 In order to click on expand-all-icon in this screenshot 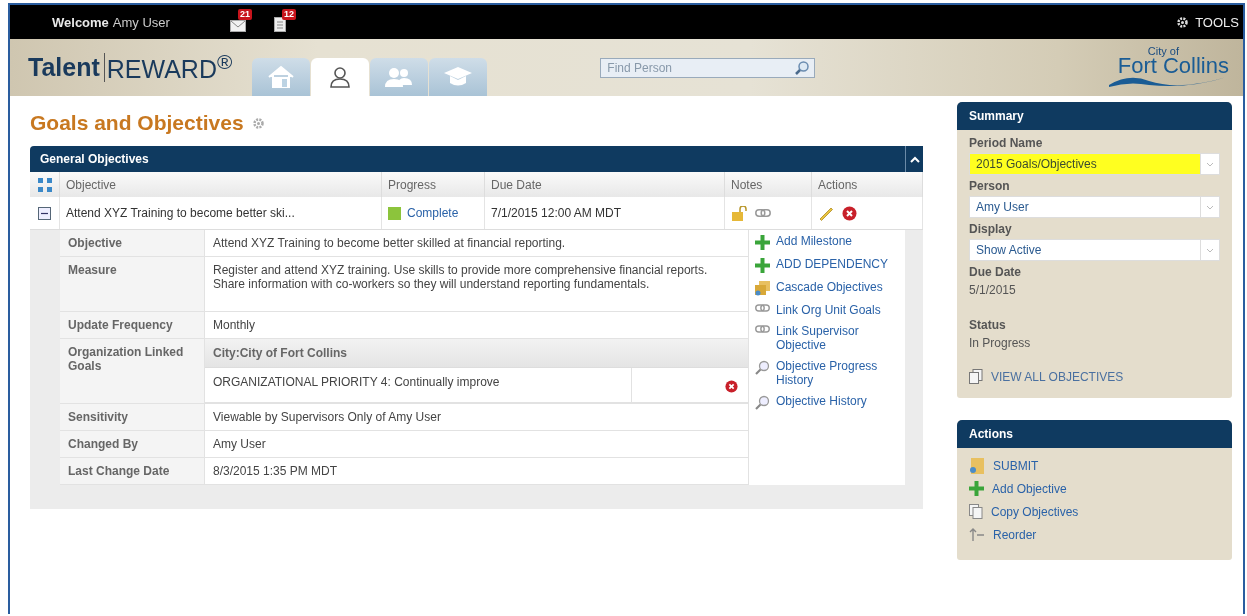, I will do `click(44, 184)`.